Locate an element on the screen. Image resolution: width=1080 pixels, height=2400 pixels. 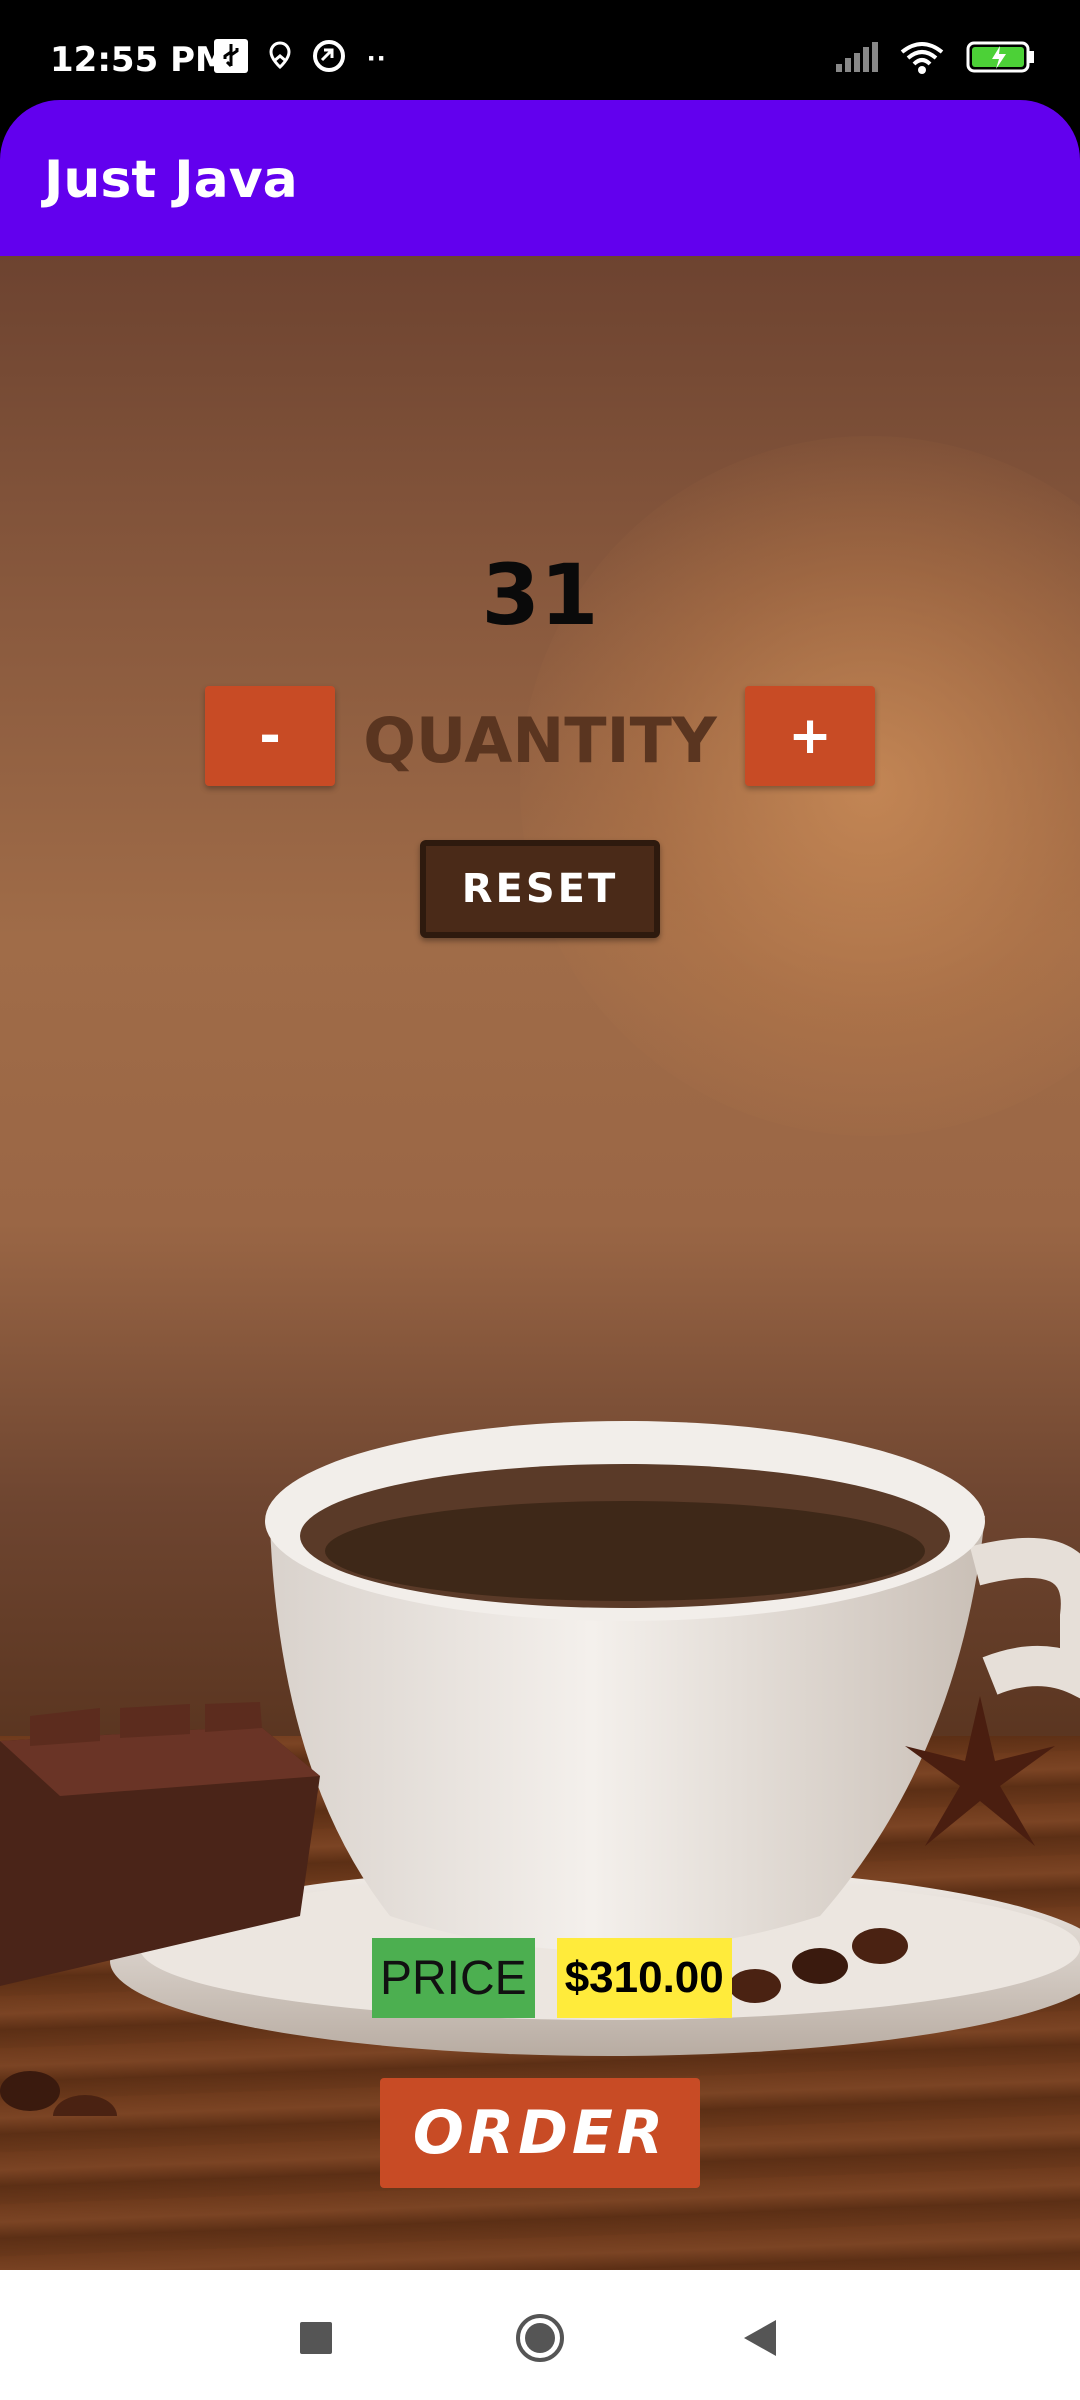
status-more: ·· is located at coordinates (377, 58).